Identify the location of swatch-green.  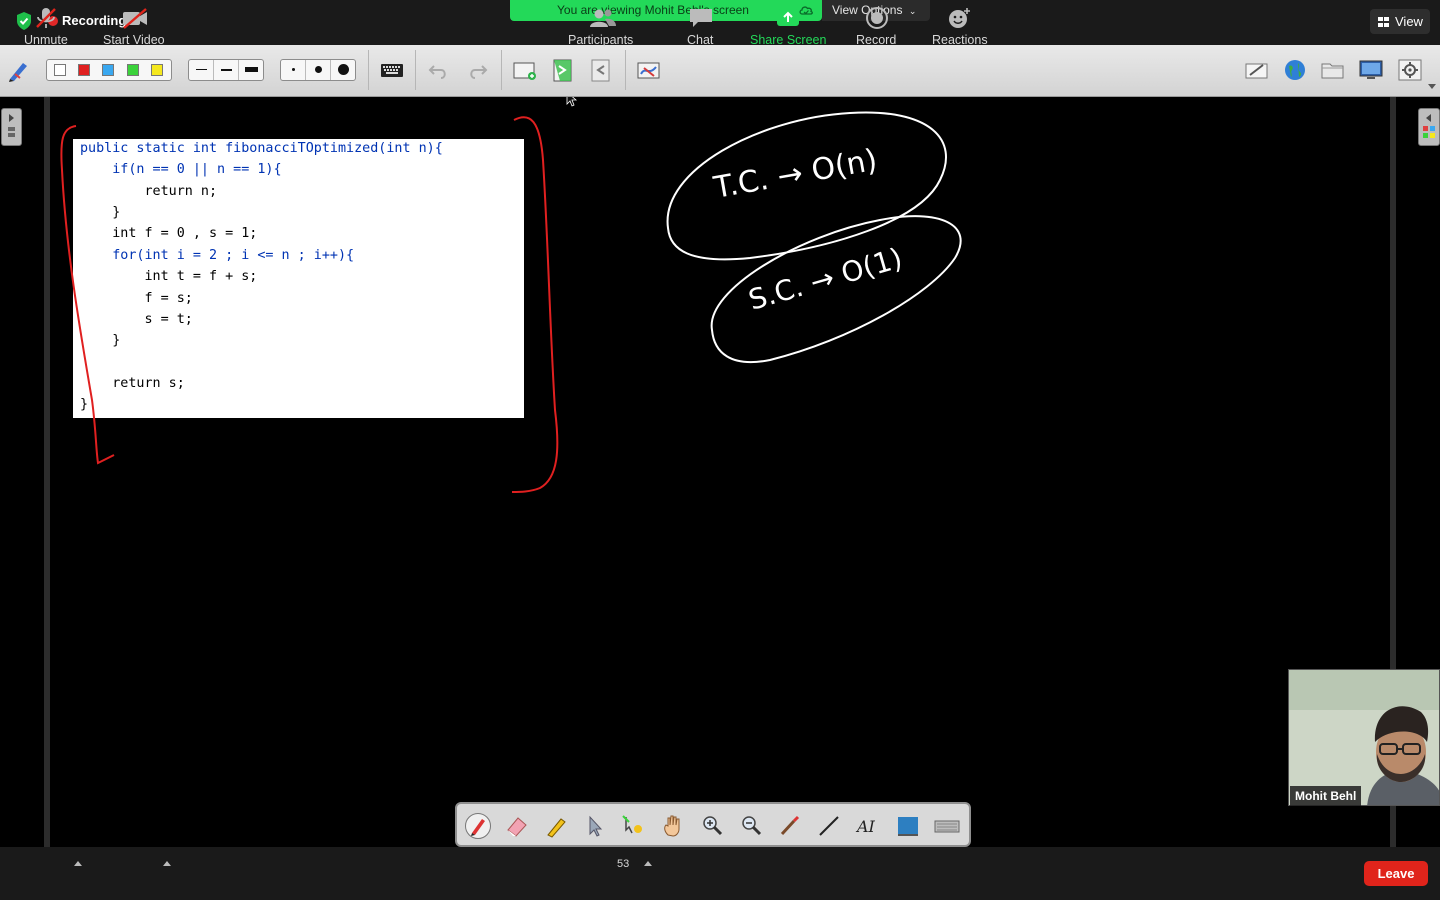
(133, 70).